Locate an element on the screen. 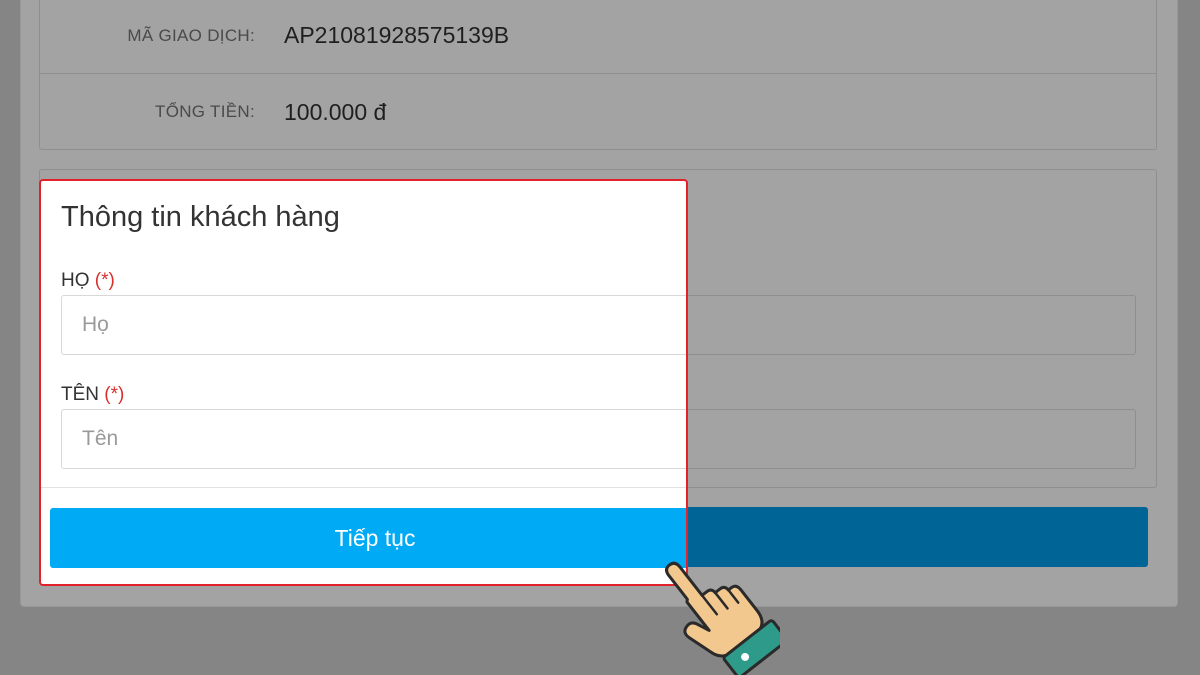 The height and width of the screenshot is (675, 1200). first-name-label-text: TÊN is located at coordinates (80, 394).